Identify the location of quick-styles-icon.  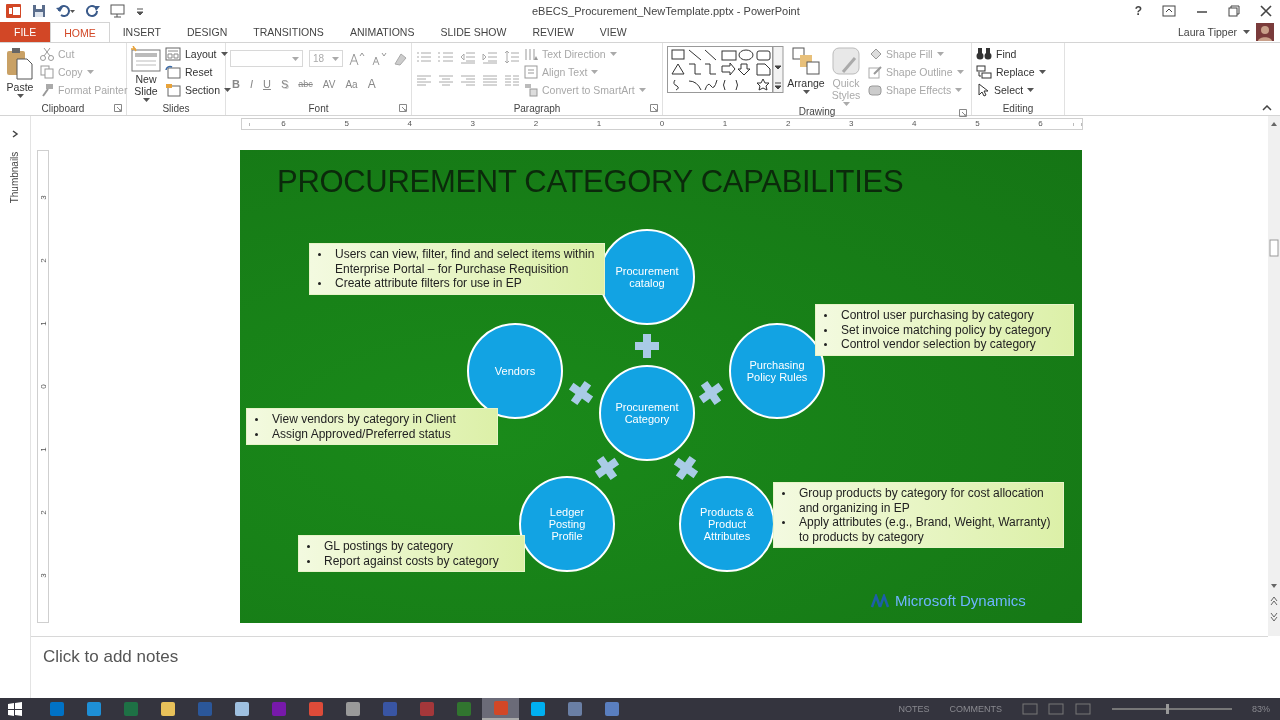
(846, 61).